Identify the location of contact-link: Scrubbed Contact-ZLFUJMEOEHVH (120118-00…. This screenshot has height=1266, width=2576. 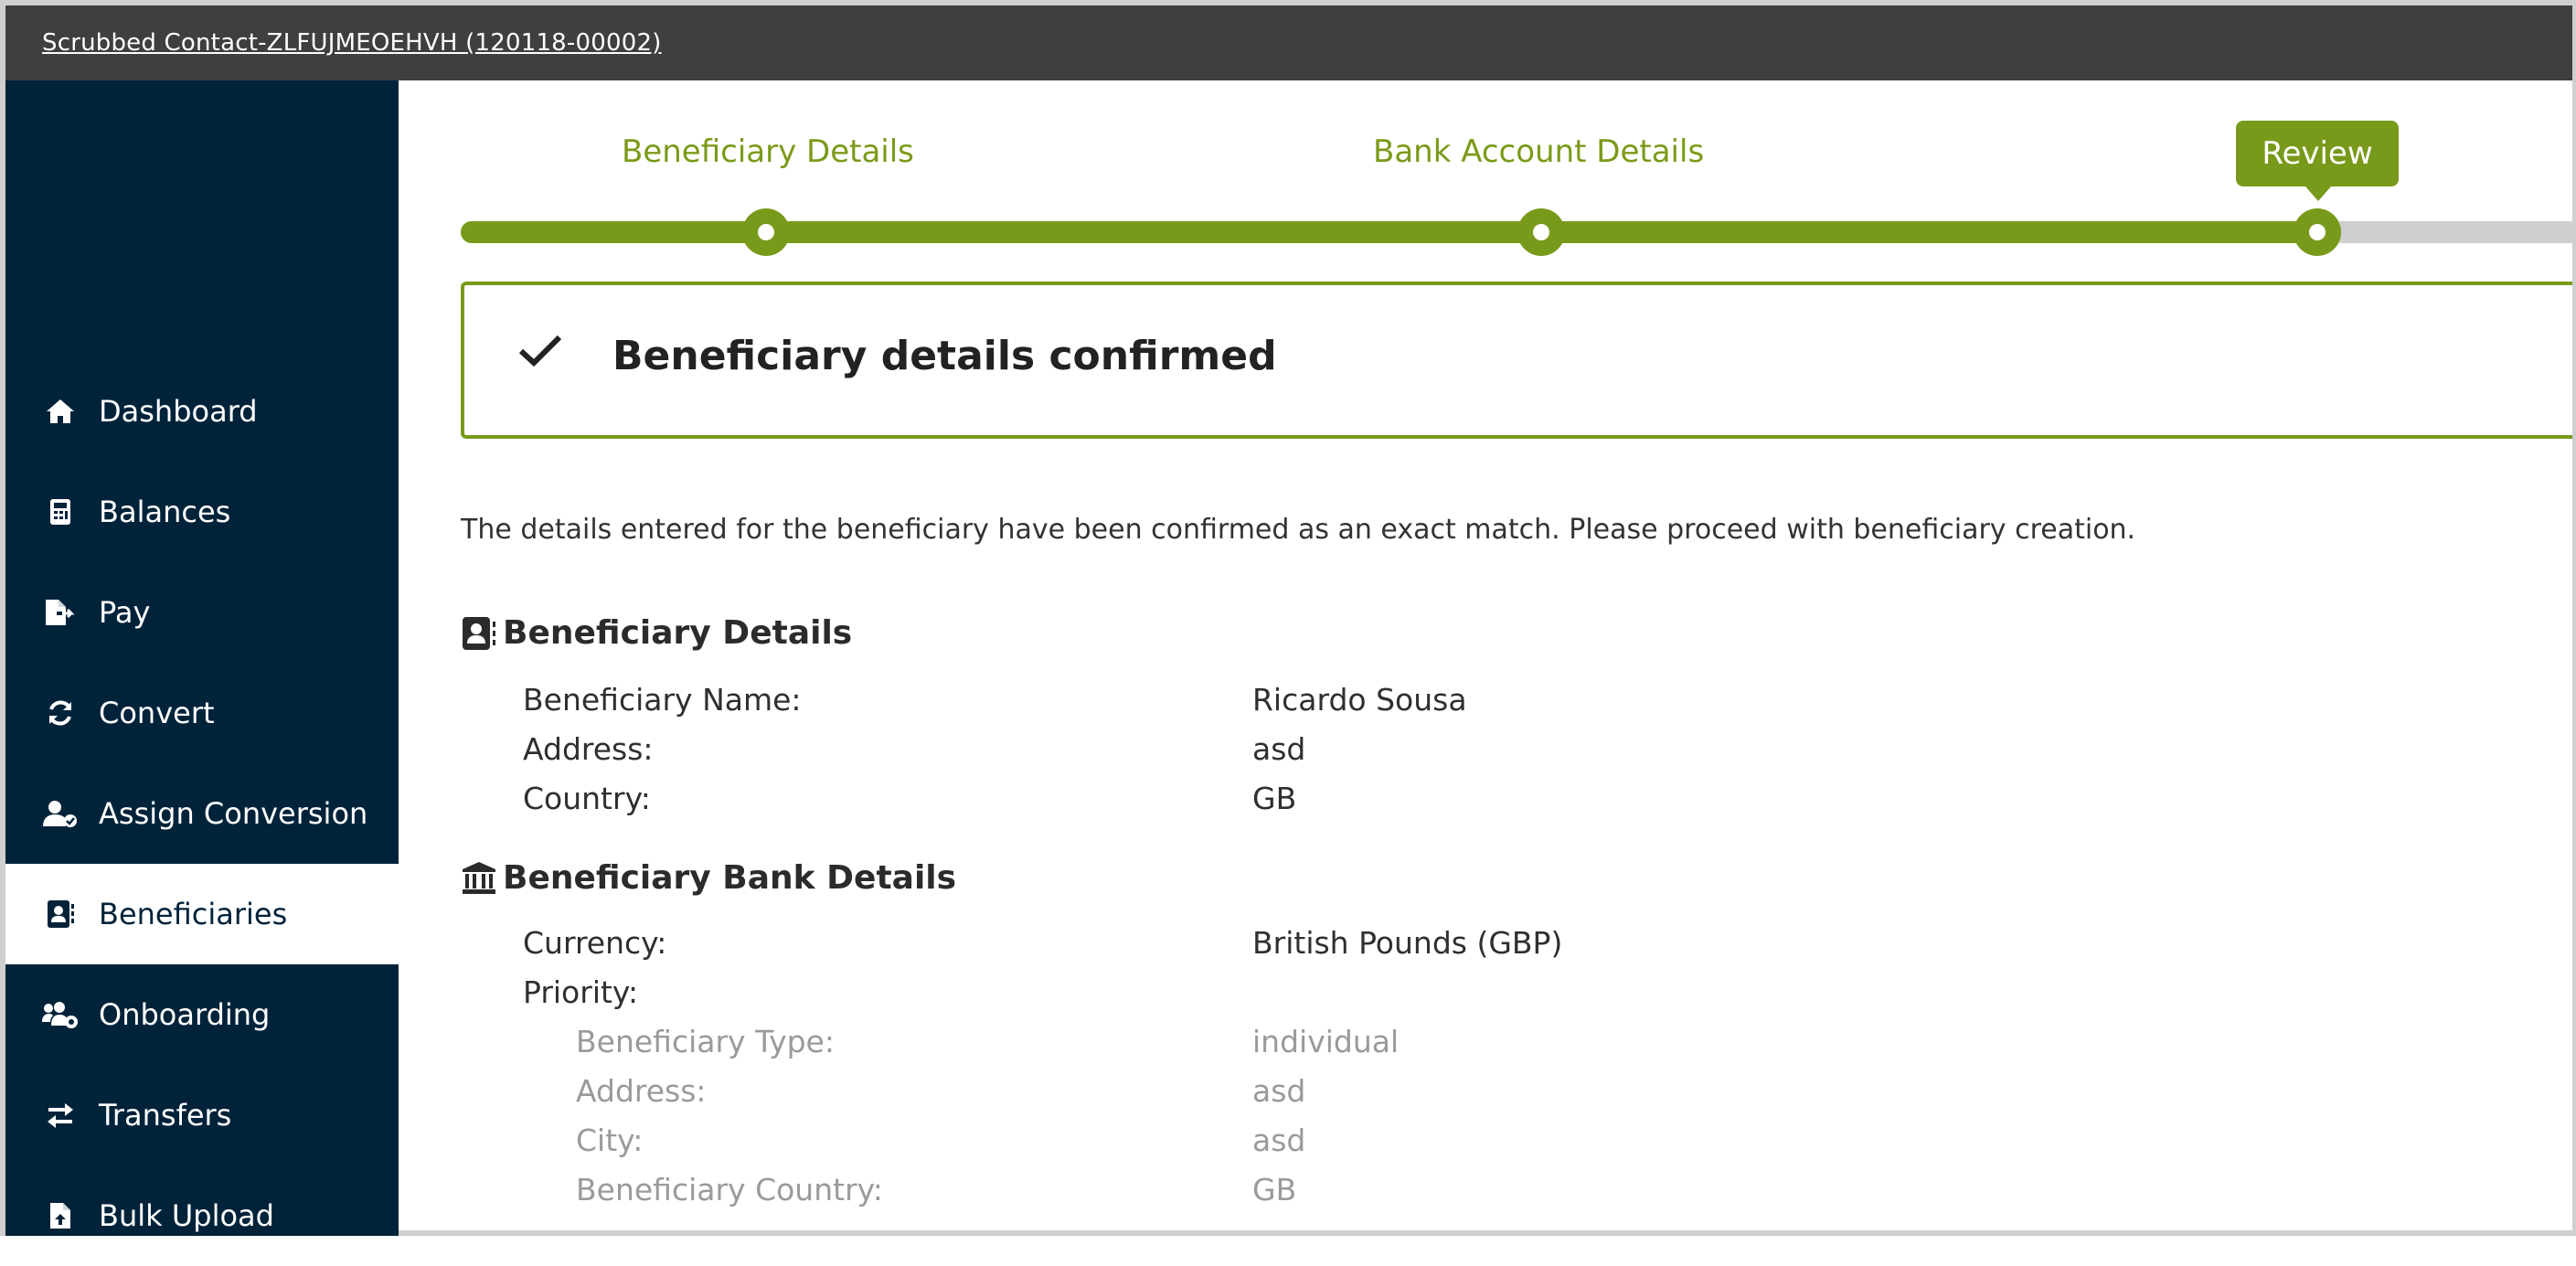
(352, 43).